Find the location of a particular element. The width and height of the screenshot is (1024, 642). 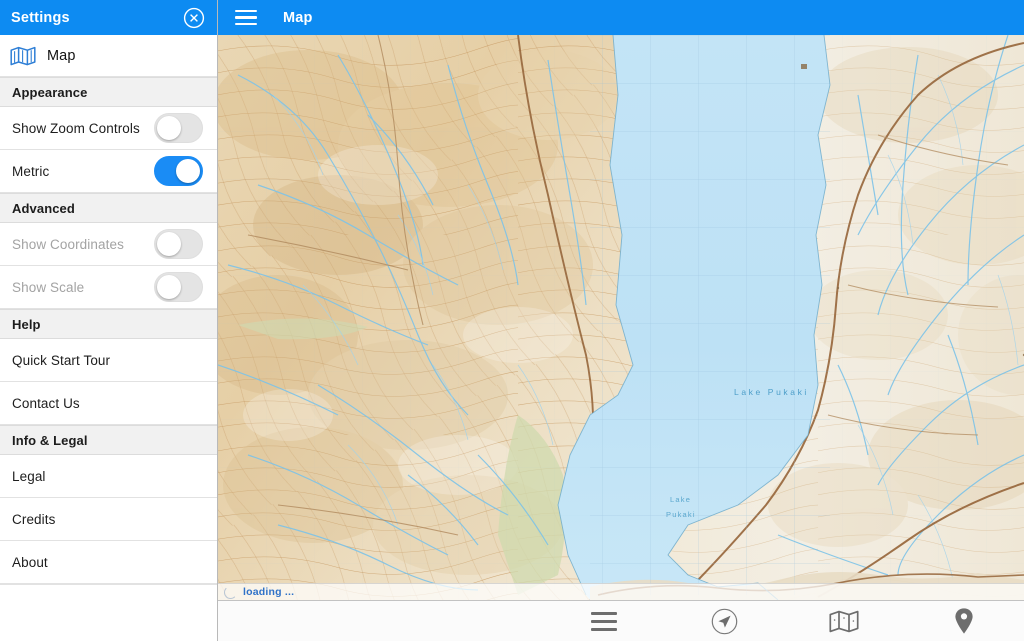

spinner-icon is located at coordinates (230, 592).